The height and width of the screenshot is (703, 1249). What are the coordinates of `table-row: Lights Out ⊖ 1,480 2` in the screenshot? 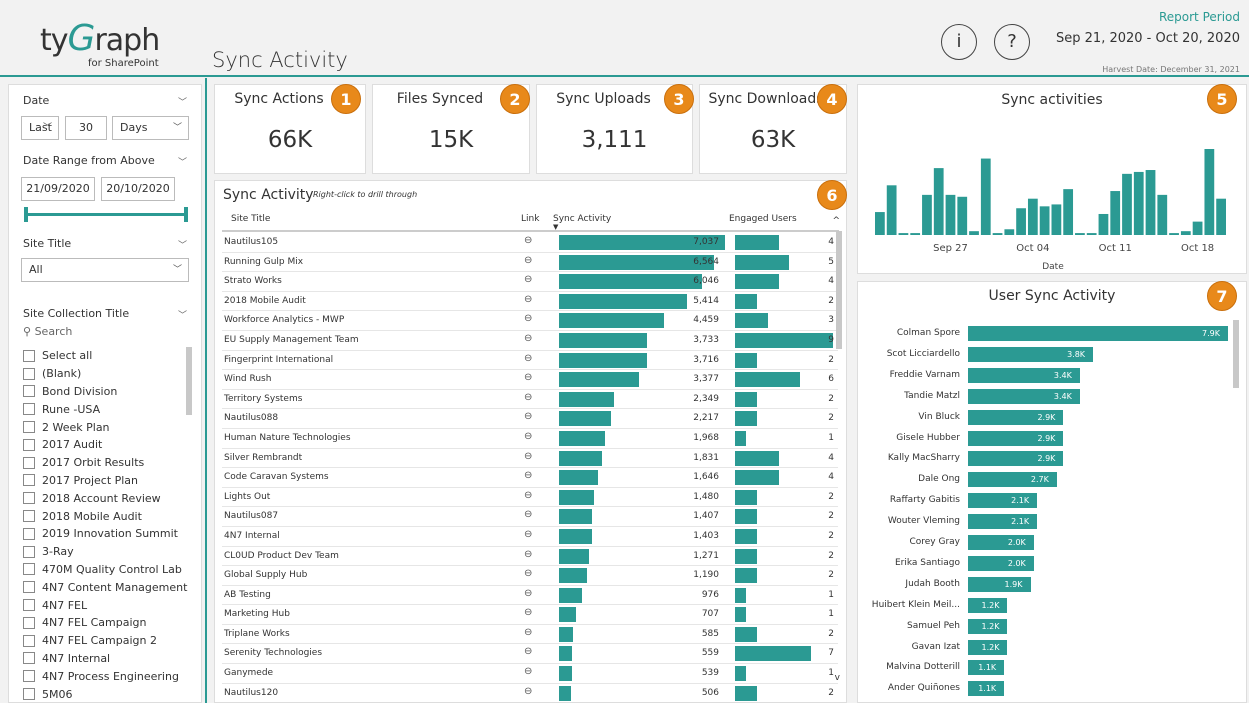 It's located at (530, 498).